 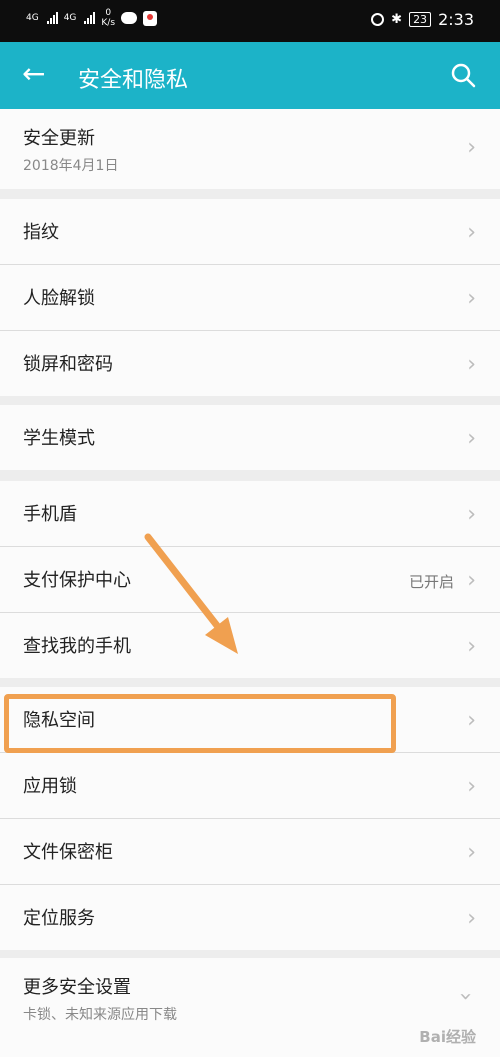 What do you see at coordinates (59, 138) in the screenshot?
I see `setting-label: 安全更新` at bounding box center [59, 138].